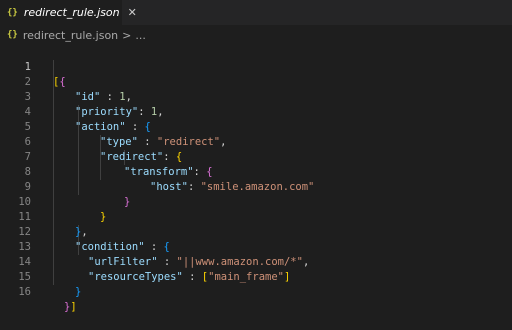  Describe the element at coordinates (256, 261) in the screenshot. I see `code-line: 14 "resourceTypes" : ["main_frame"]` at that location.